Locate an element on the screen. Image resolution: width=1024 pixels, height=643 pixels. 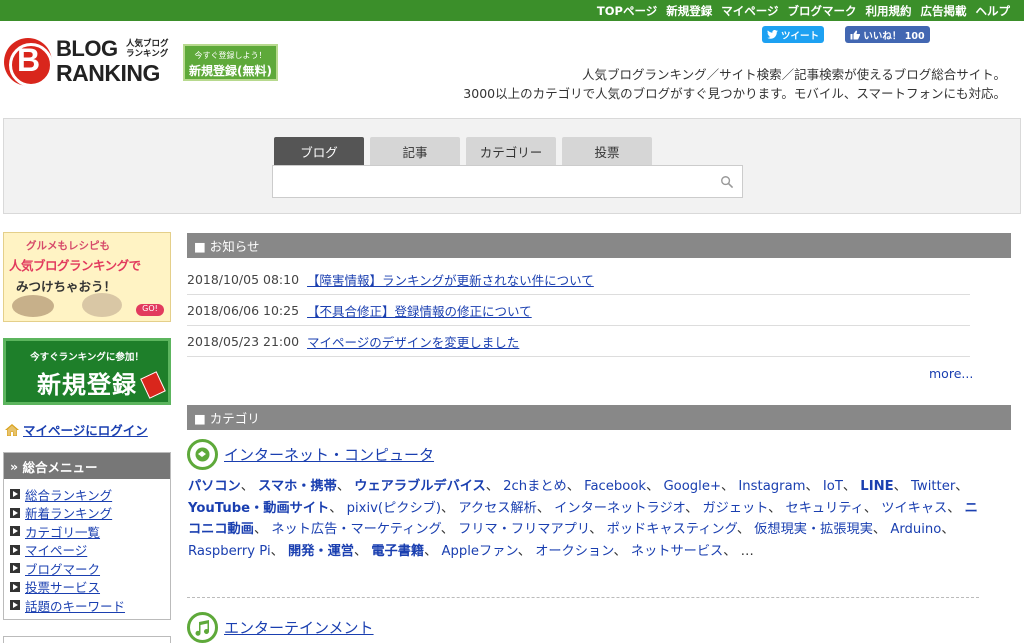
menu-link-new-ranking: 新着ランキング is located at coordinates (68, 512).